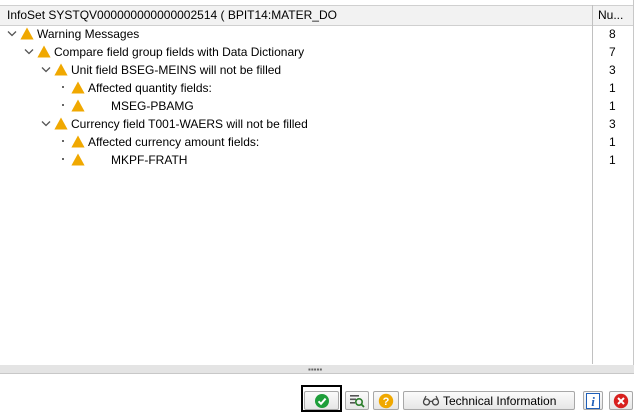 This screenshot has height=414, width=634. I want to click on grip-dots-icon: ▪▪▪▪▪, so click(315, 369).